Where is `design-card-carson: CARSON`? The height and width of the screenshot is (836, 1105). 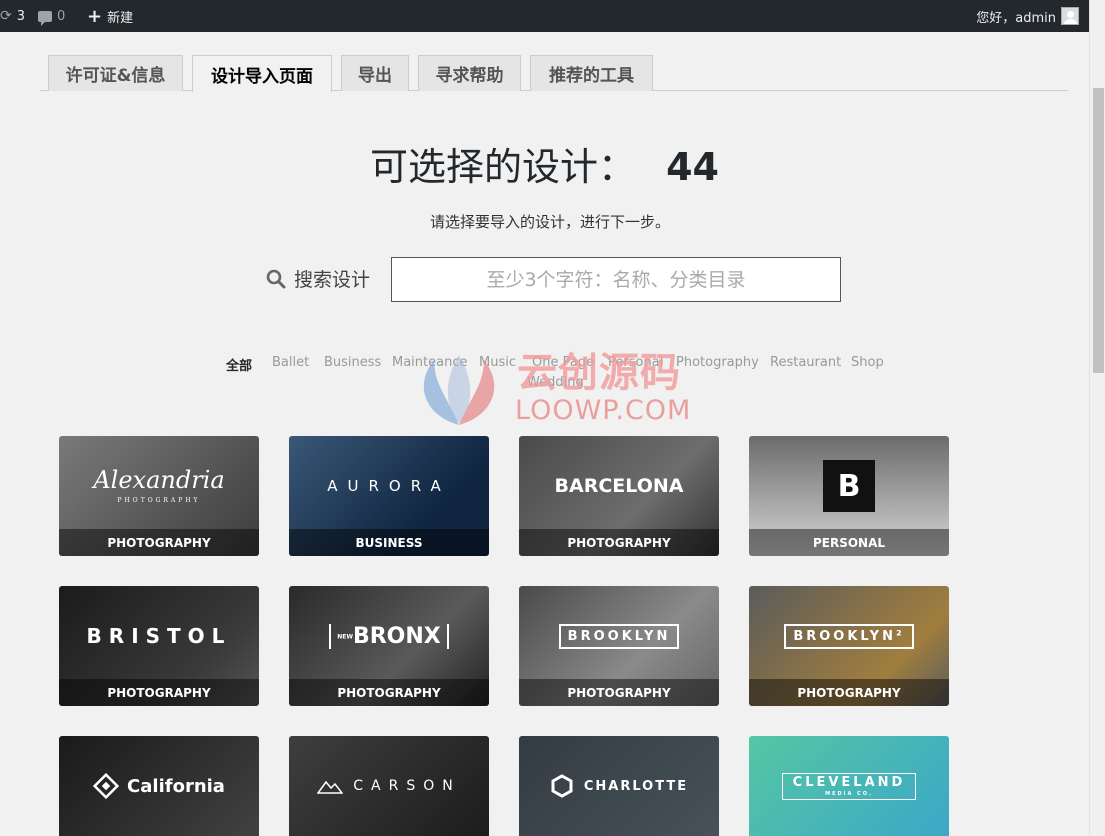 design-card-carson: CARSON is located at coordinates (389, 786).